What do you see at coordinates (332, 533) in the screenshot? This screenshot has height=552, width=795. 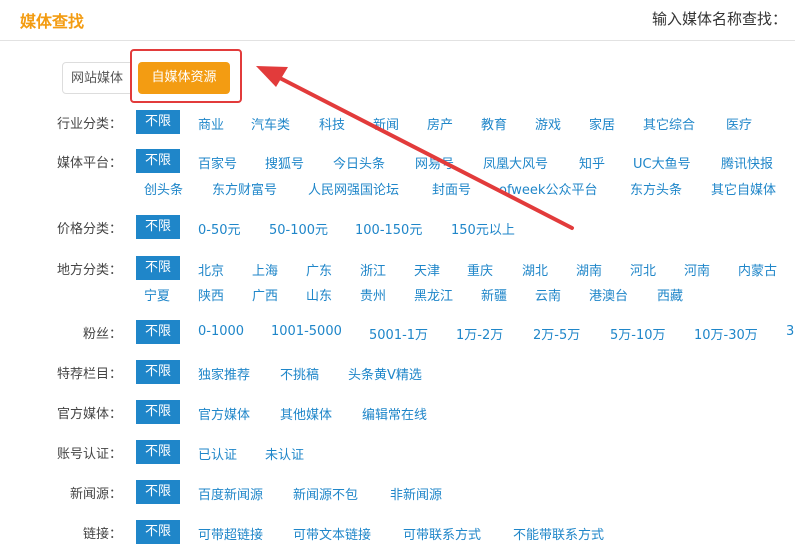 I see `filter-option: 可带文本链接` at bounding box center [332, 533].